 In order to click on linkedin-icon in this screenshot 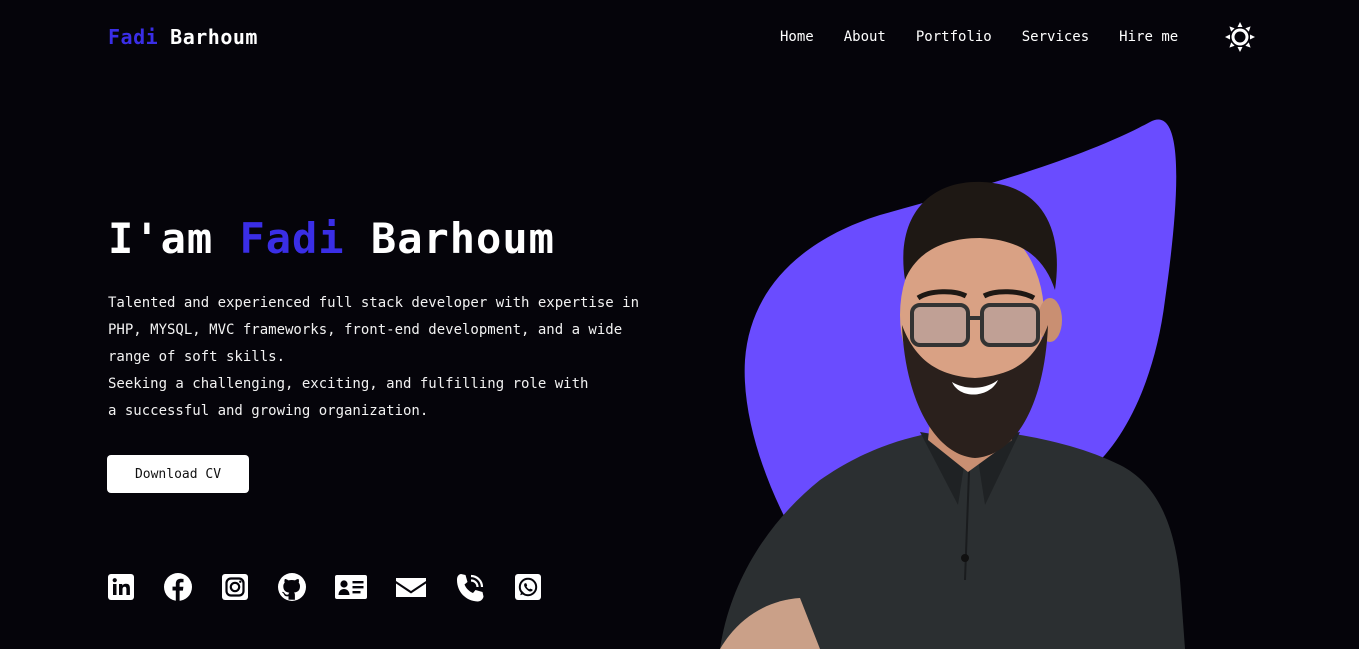, I will do `click(121, 587)`.